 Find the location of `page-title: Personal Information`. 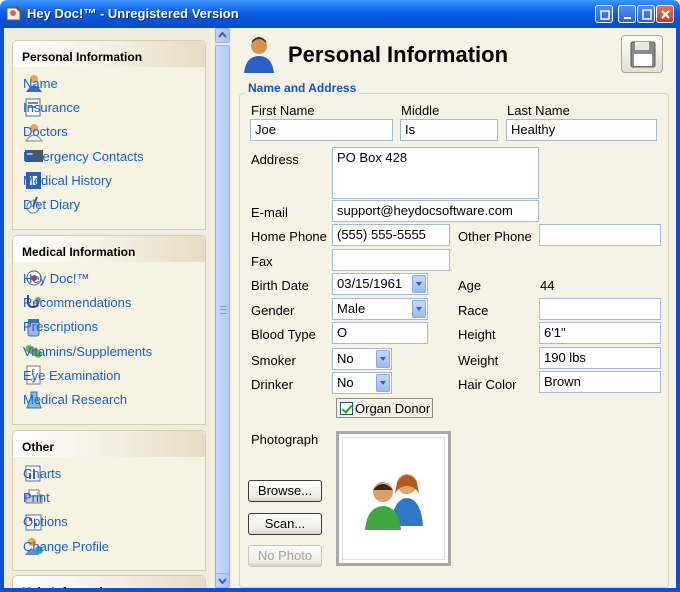

page-title: Personal Information is located at coordinates (398, 54).